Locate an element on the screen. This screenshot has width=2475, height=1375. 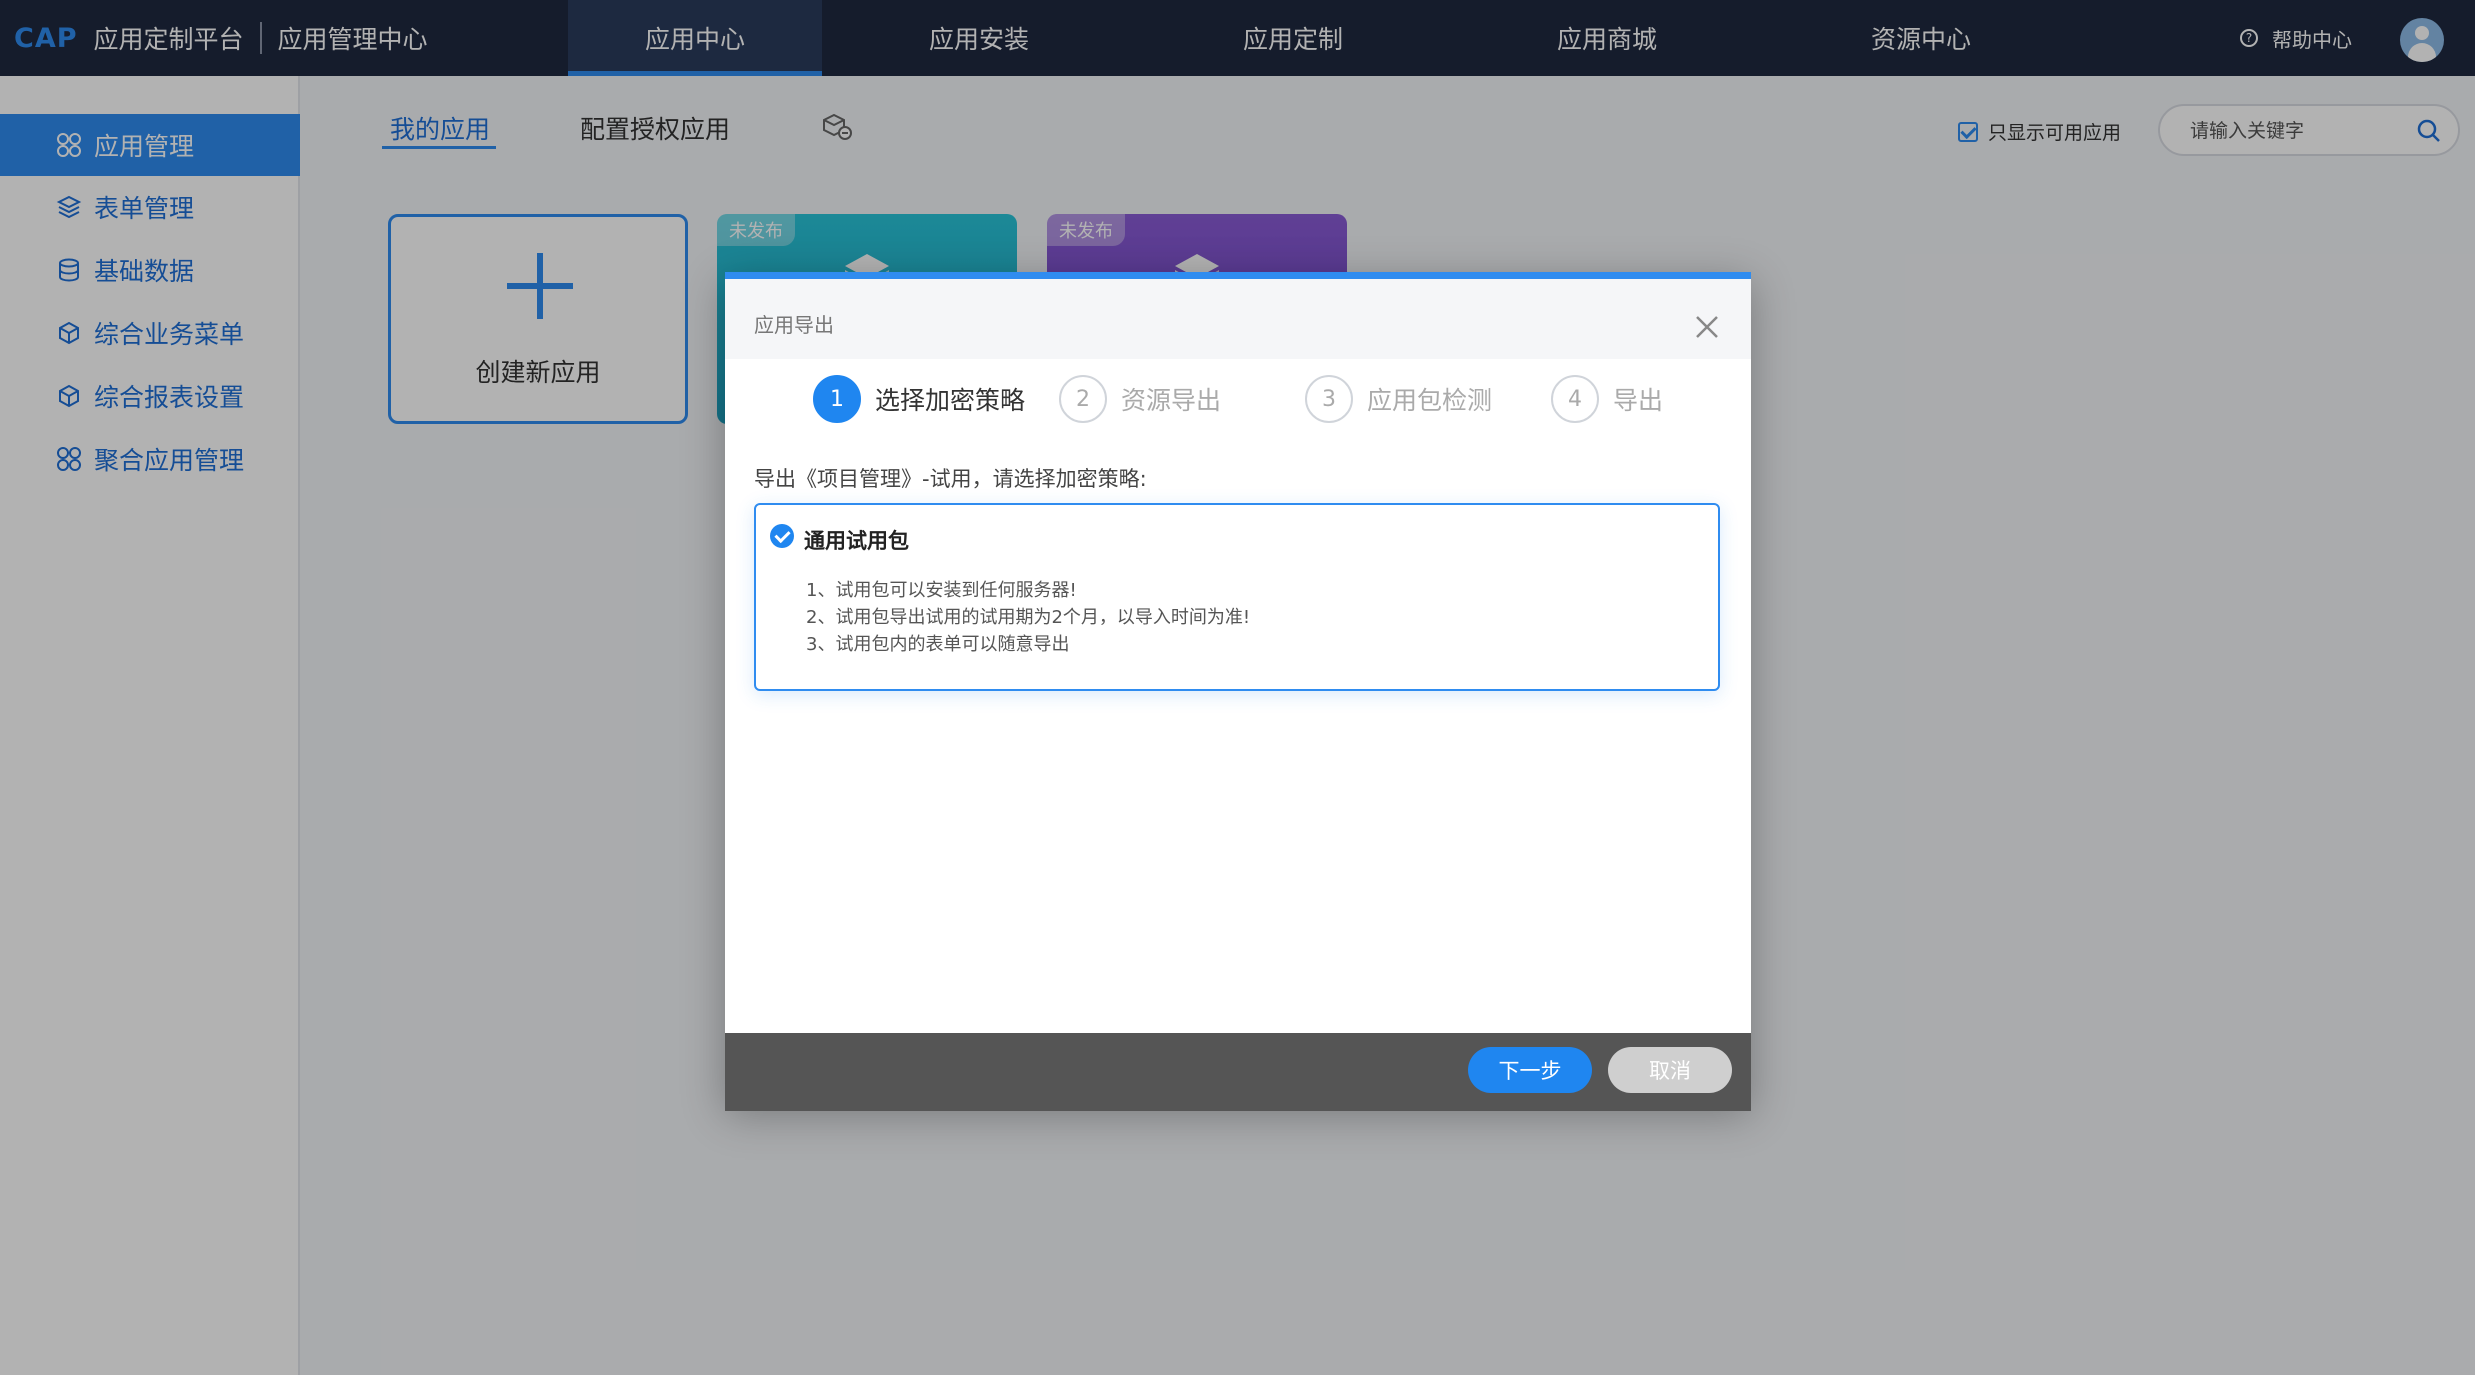
cancel-button: 取消 is located at coordinates (1670, 1070).